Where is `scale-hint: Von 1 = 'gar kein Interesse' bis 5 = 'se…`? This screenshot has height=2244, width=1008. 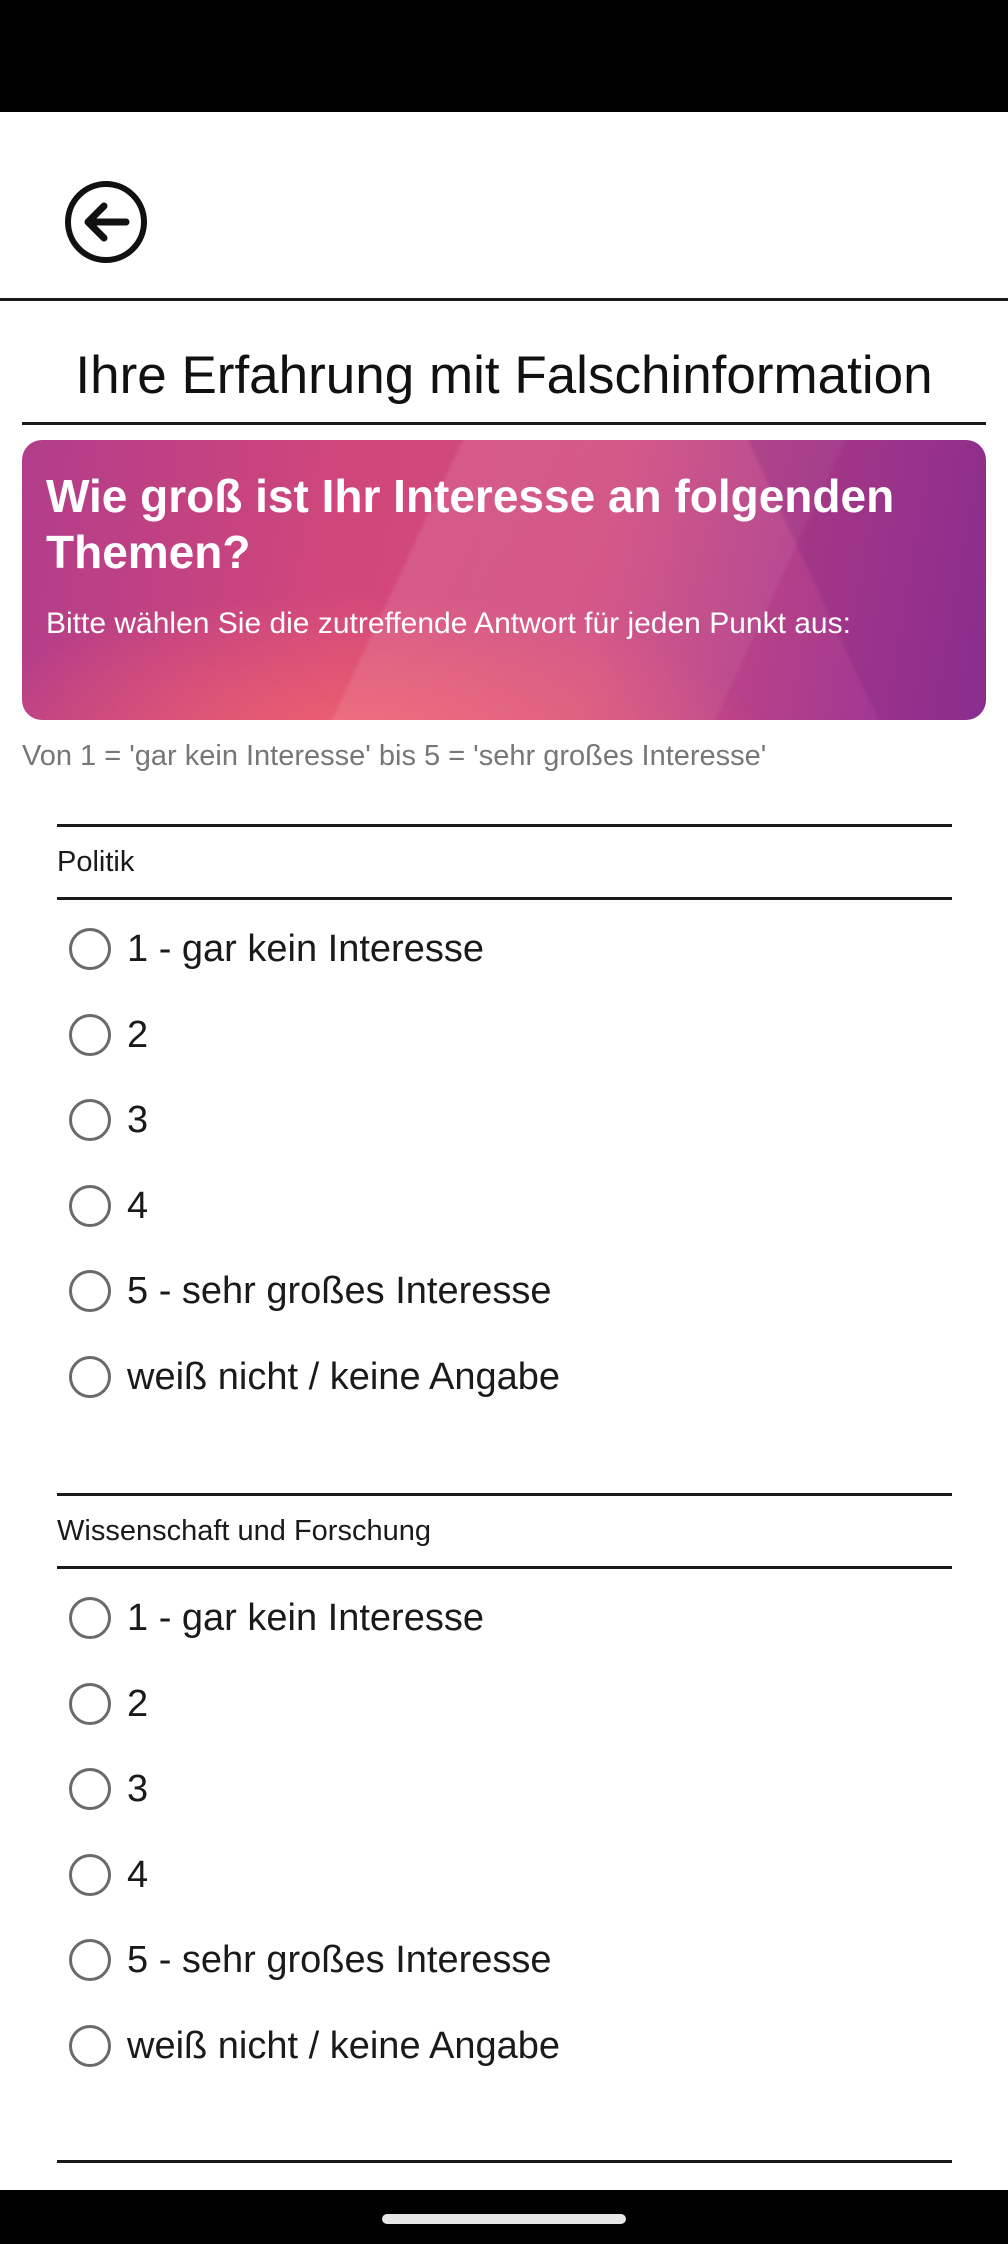
scale-hint: Von 1 = 'gar kein Interesse' bis 5 = 'se… is located at coordinates (394, 756).